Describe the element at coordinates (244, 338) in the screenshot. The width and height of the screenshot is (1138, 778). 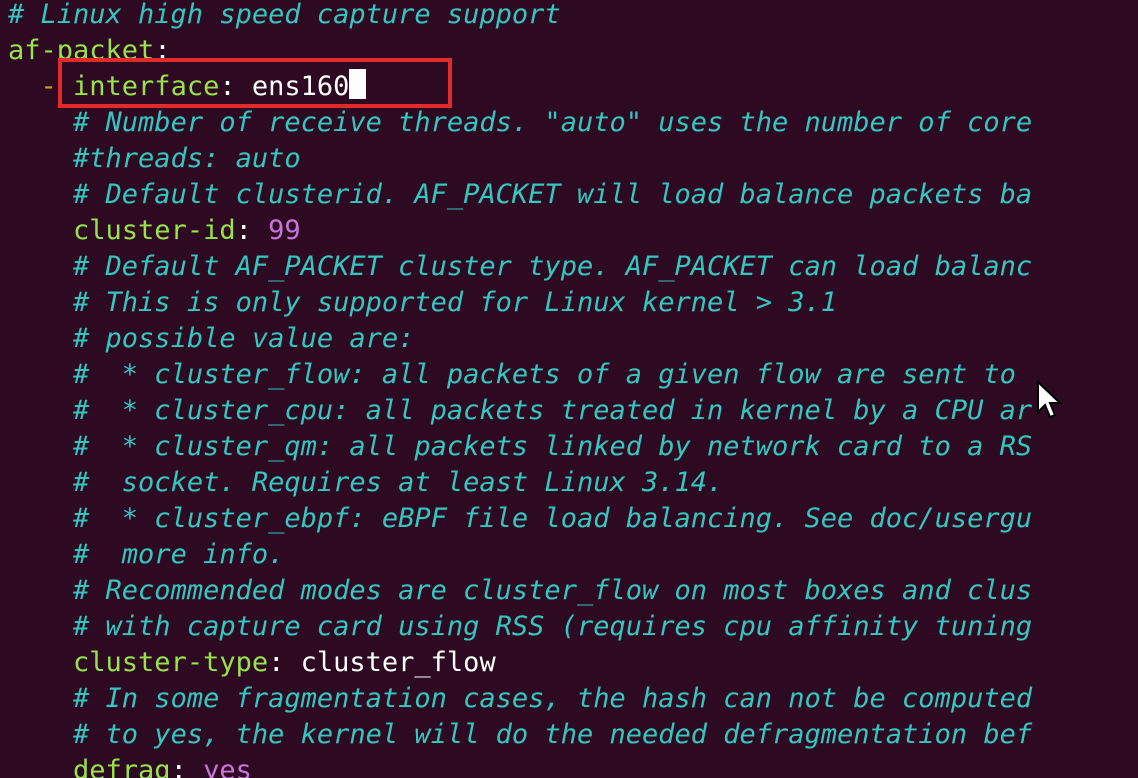
I see `yaml-comment: # possible value are:` at that location.